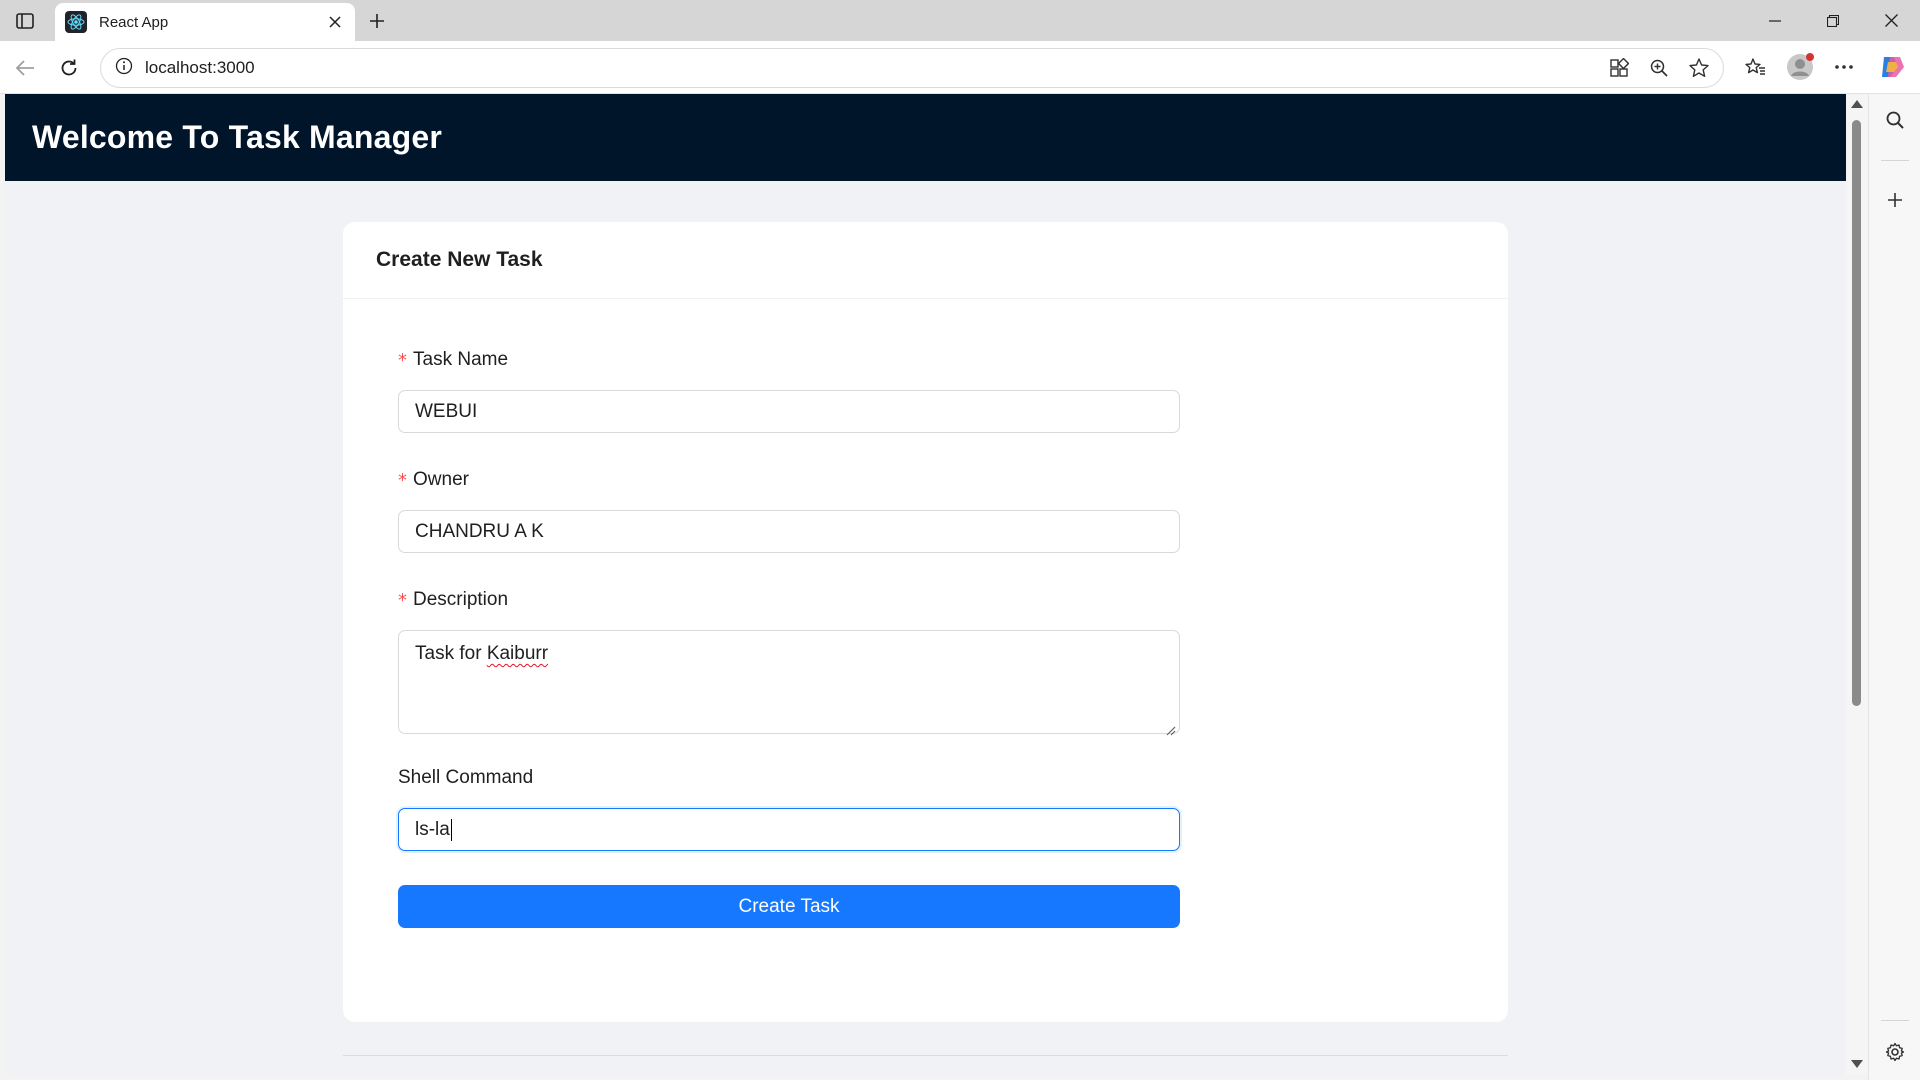 This screenshot has height=1080, width=1920. What do you see at coordinates (459, 259) in the screenshot?
I see `card-title: Create New Task` at bounding box center [459, 259].